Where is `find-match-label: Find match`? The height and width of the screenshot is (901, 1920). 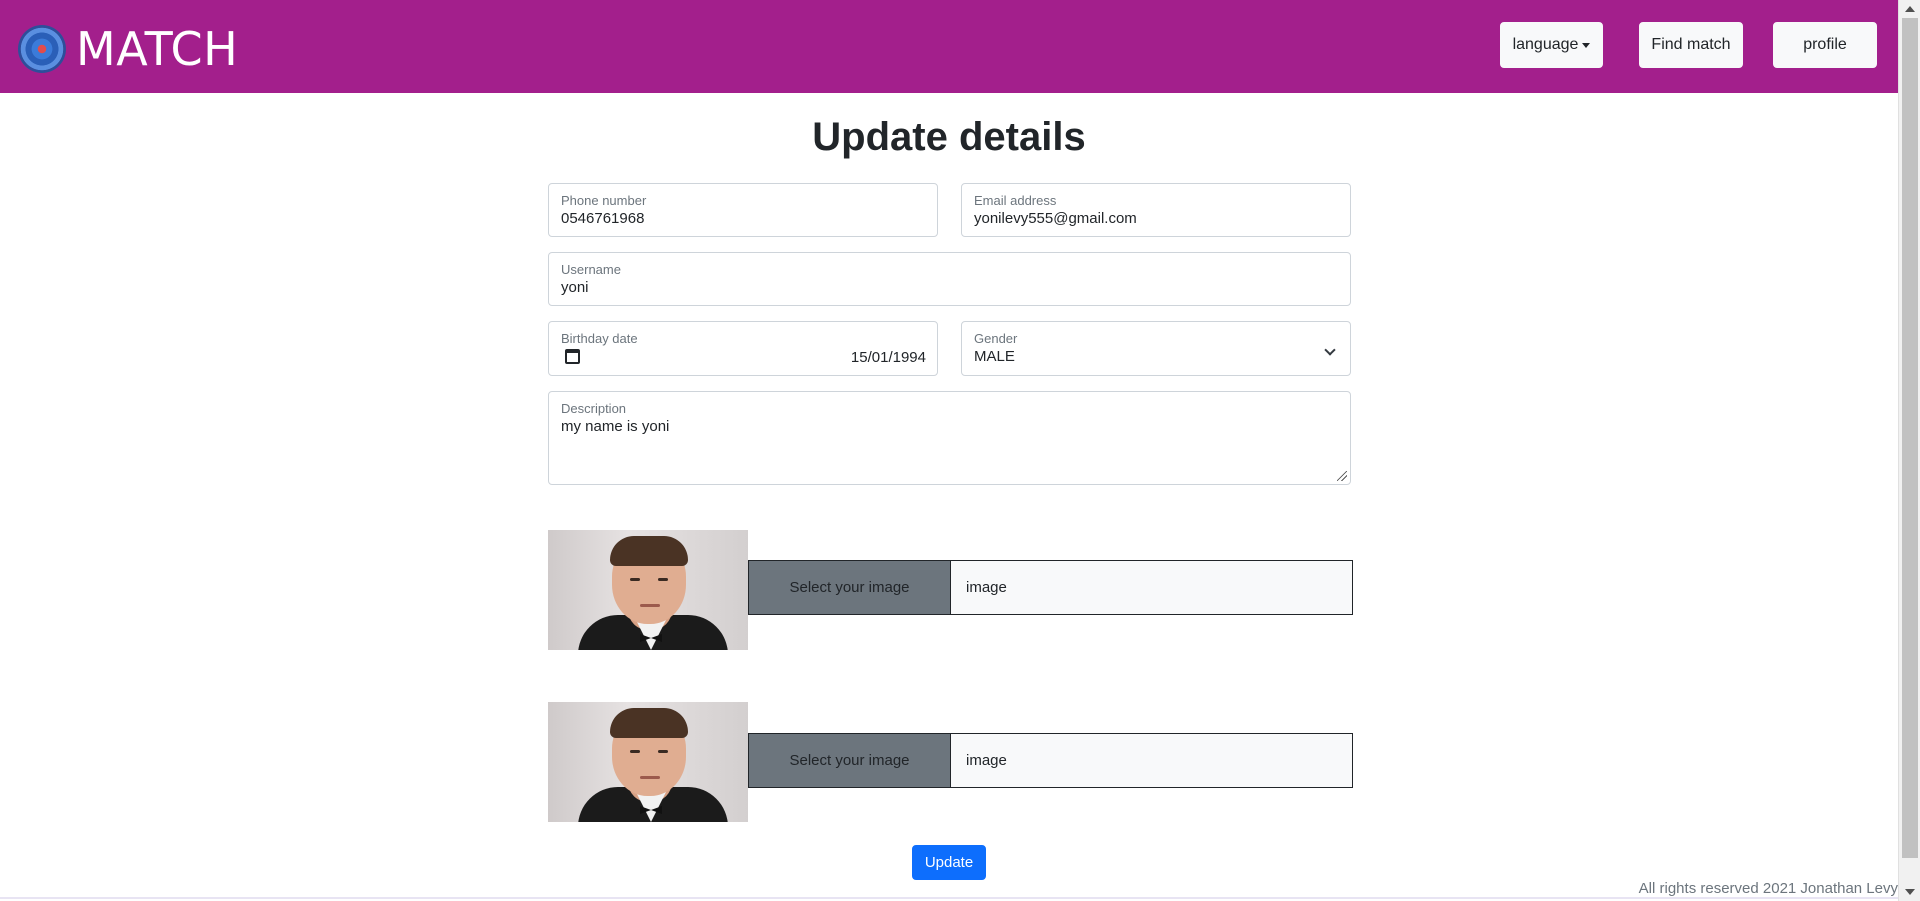 find-match-label: Find match is located at coordinates (1691, 44).